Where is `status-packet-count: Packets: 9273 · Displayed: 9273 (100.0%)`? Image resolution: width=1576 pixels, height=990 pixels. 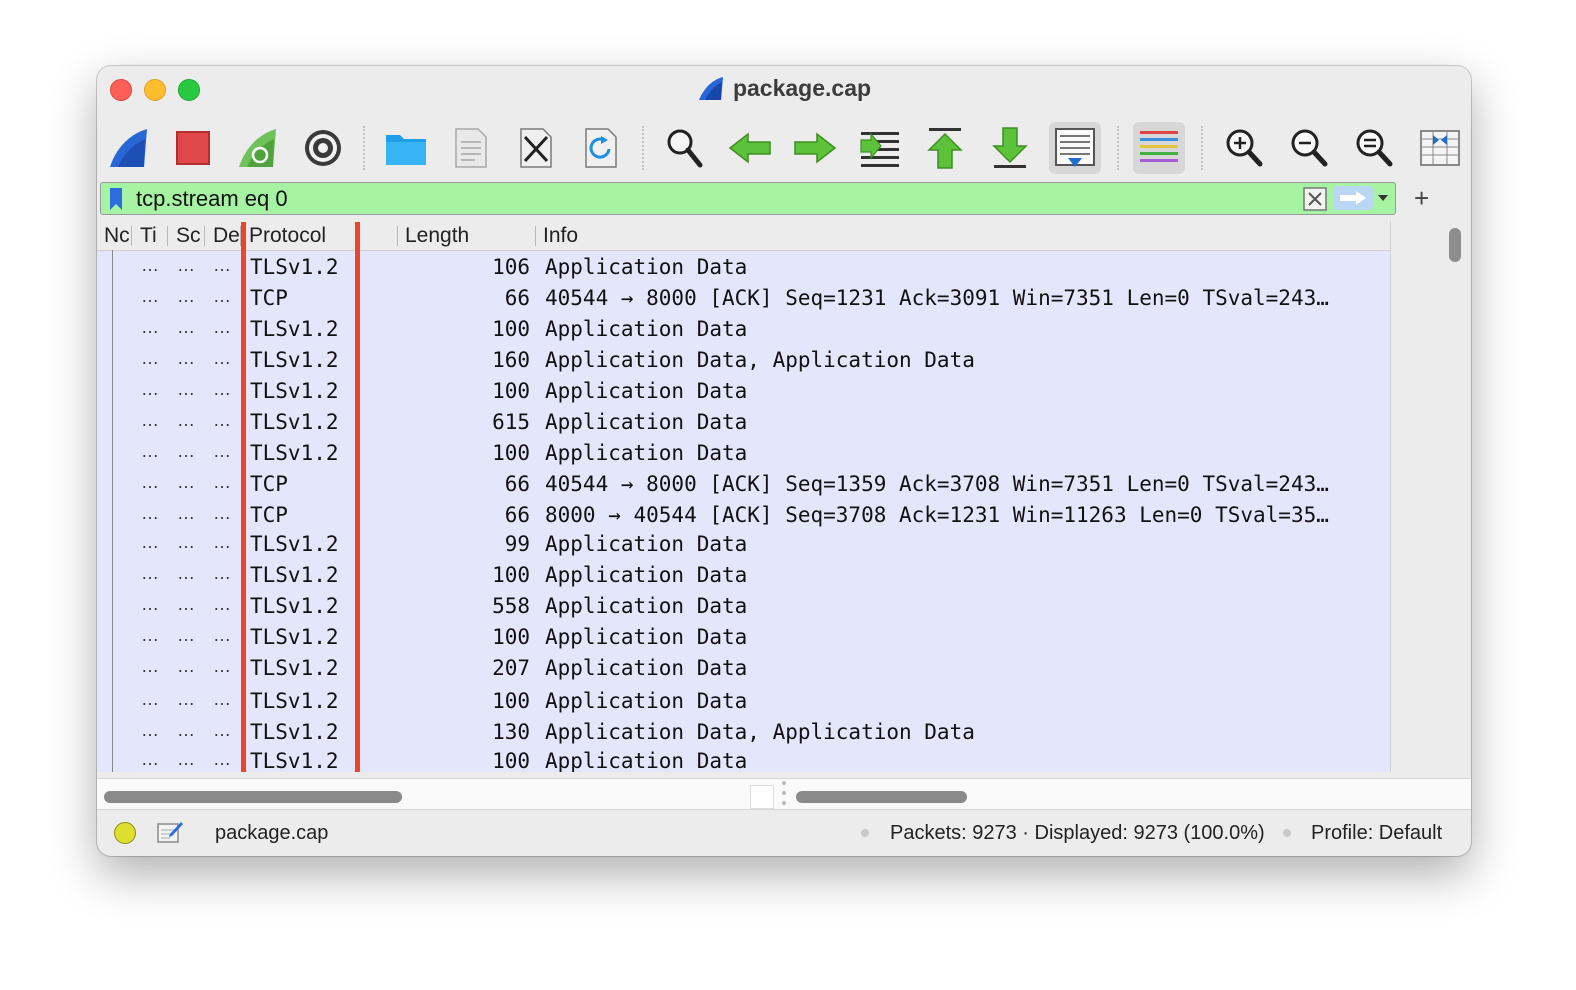
status-packet-count: Packets: 9273 · Displayed: 9273 (100.0%) is located at coordinates (1077, 833).